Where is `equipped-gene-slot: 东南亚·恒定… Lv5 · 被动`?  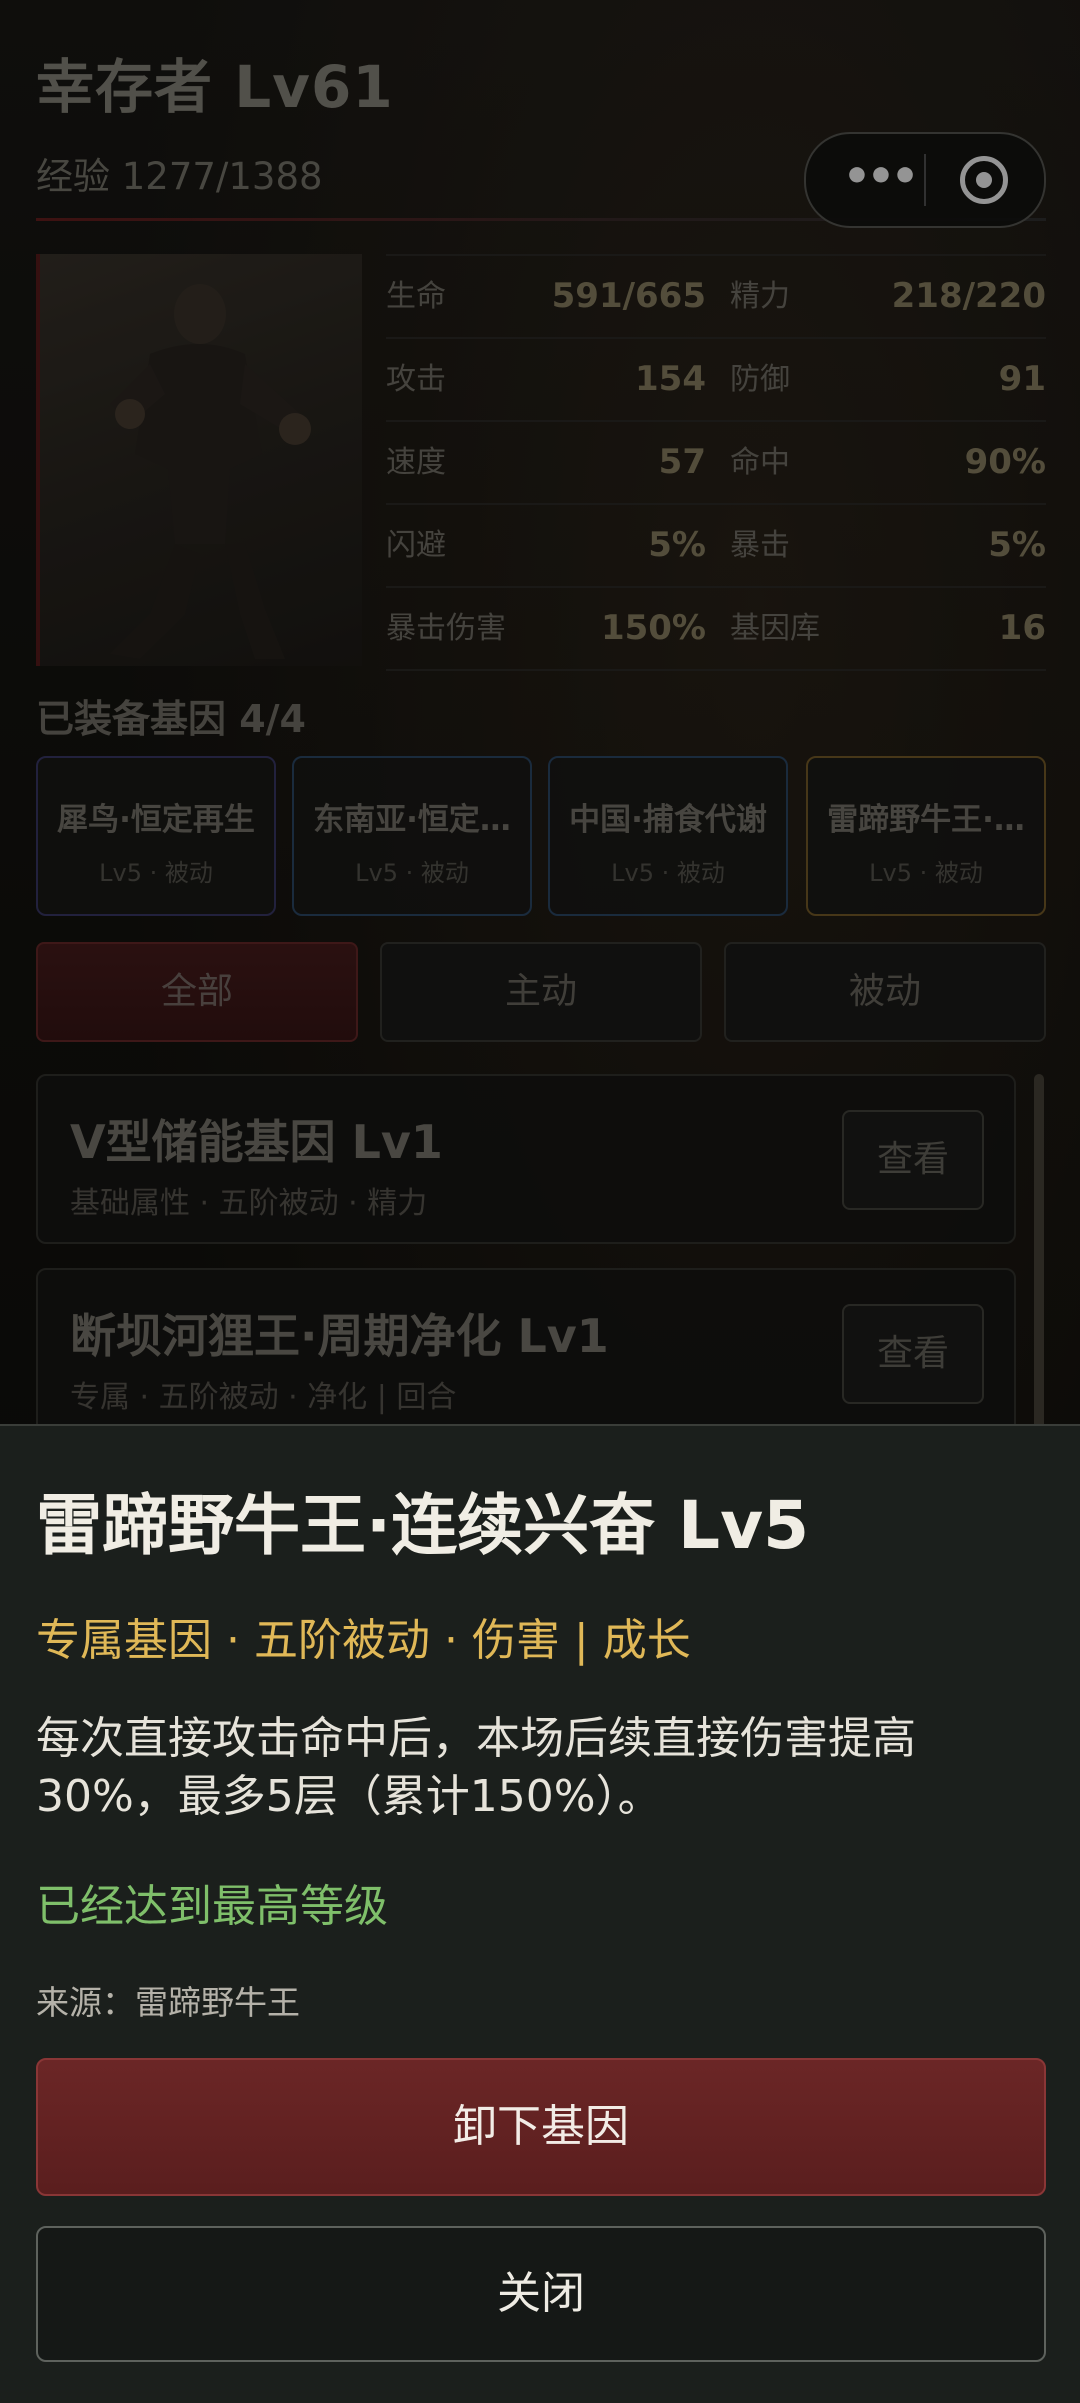 equipped-gene-slot: 东南亚·恒定… Lv5 · 被动 is located at coordinates (412, 836).